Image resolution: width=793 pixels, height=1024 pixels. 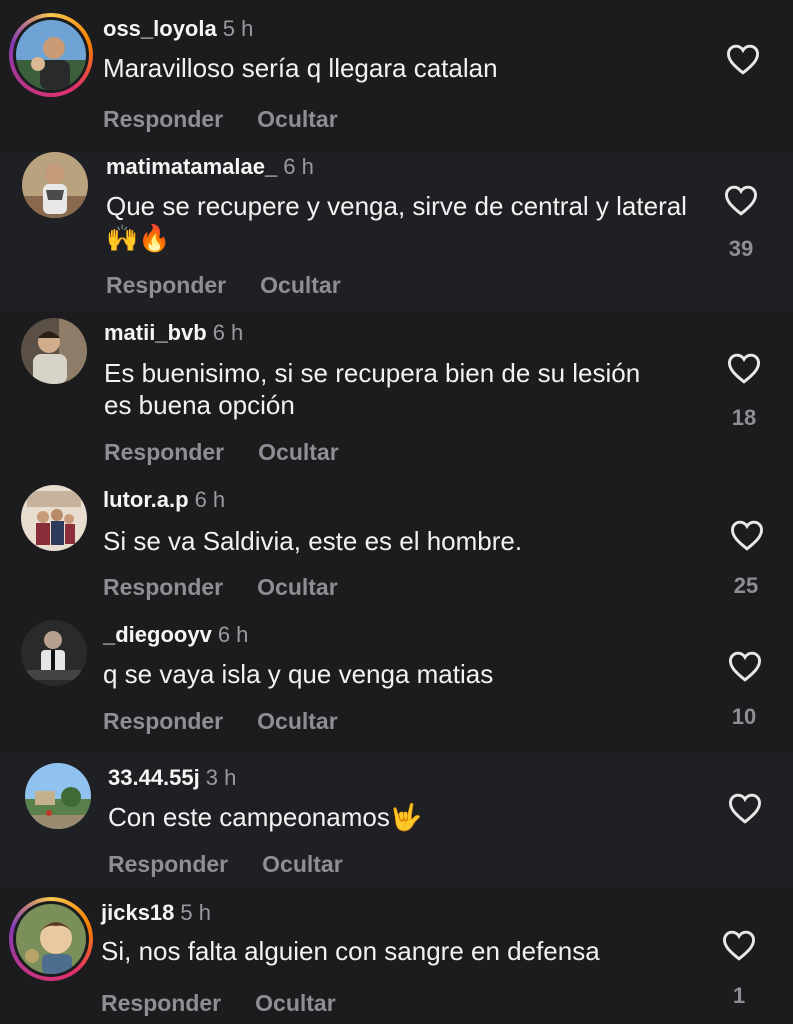 I want to click on comment-text: Con este campeonamos🤟, so click(x=265, y=817).